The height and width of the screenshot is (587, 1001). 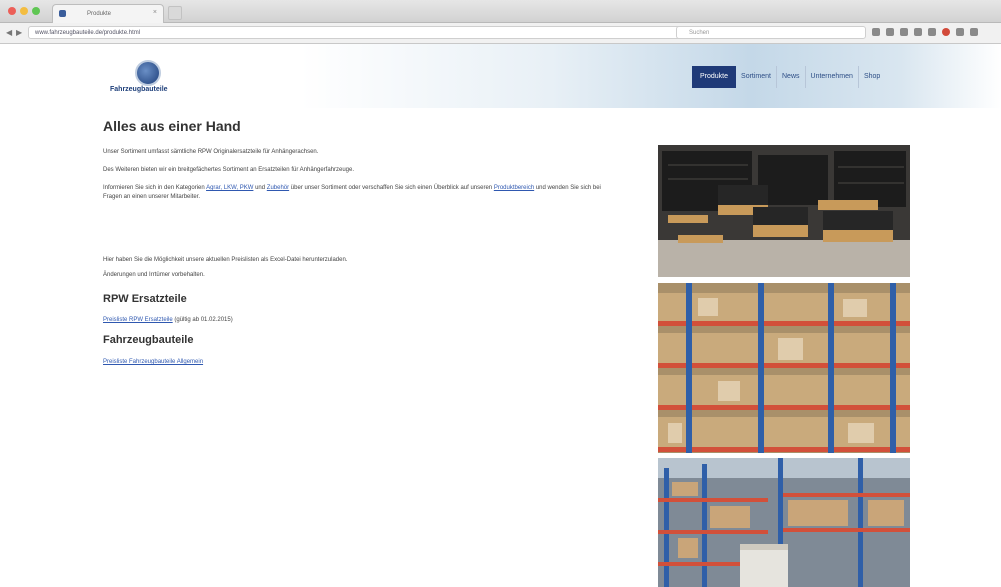 I want to click on browser-search-input: Suchen, so click(x=771, y=32).